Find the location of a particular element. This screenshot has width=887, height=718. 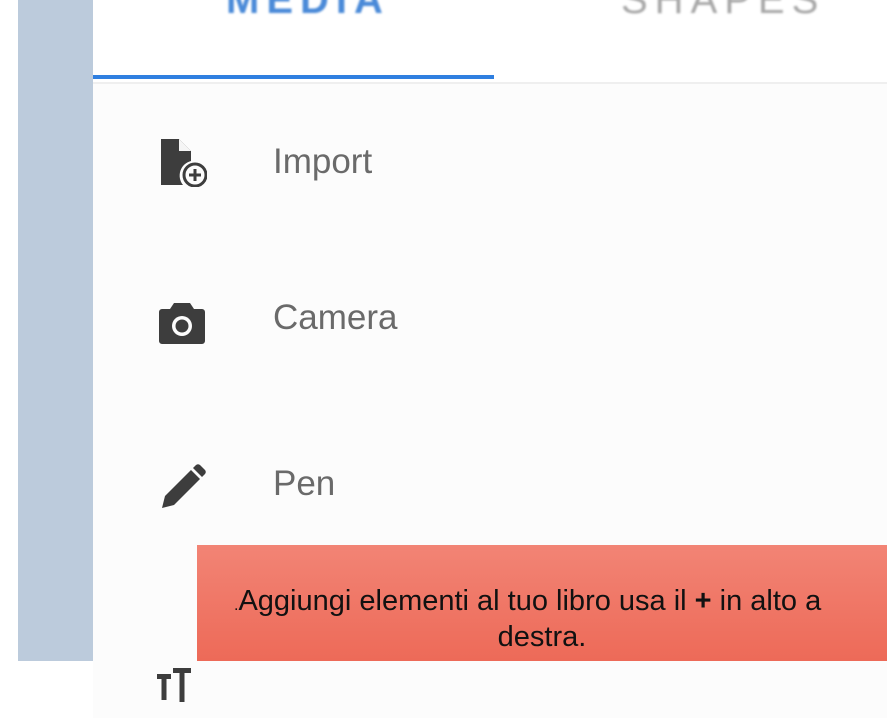

plus-symbol: + is located at coordinates (703, 601).